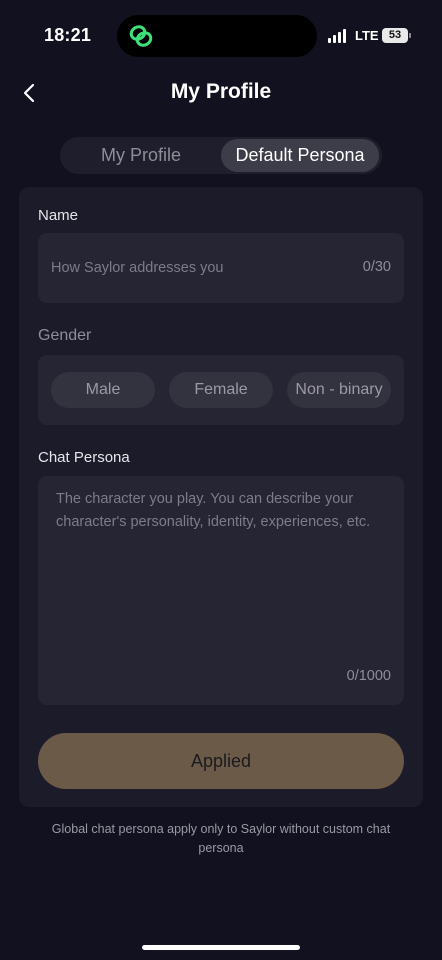 The image size is (442, 960). What do you see at coordinates (300, 155) in the screenshot?
I see `tab-default-persona: Default Persona` at bounding box center [300, 155].